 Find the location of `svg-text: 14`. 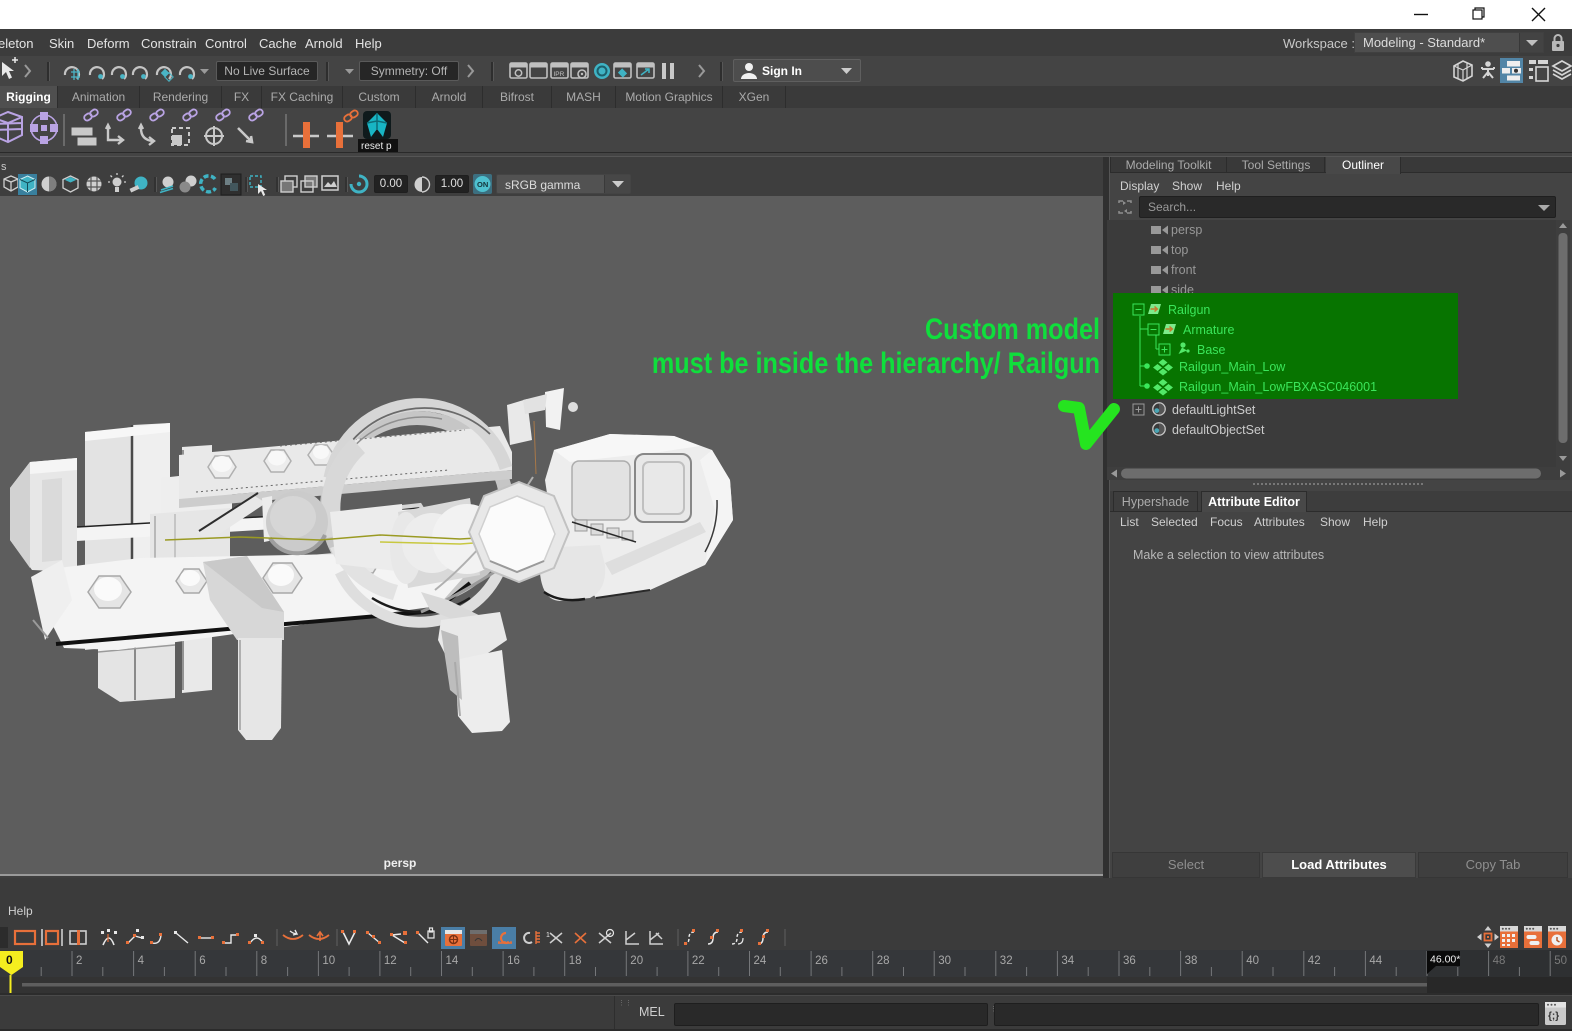

svg-text: 14 is located at coordinates (452, 961).